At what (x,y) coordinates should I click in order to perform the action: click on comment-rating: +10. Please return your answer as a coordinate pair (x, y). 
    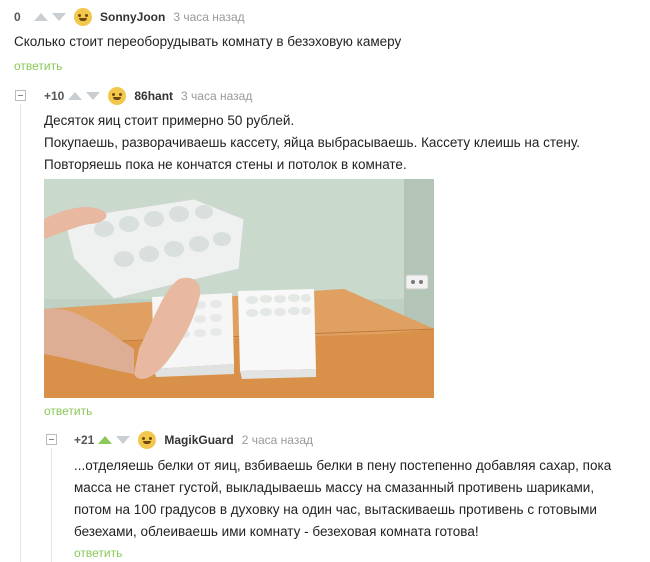
    Looking at the image, I should click on (54, 96).